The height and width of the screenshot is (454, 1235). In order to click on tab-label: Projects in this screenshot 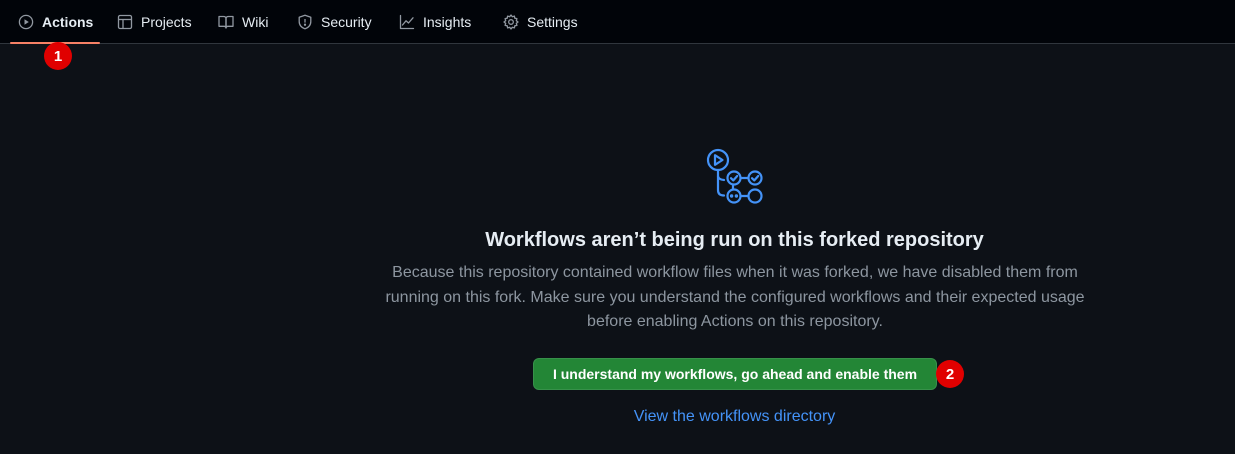, I will do `click(166, 22)`.